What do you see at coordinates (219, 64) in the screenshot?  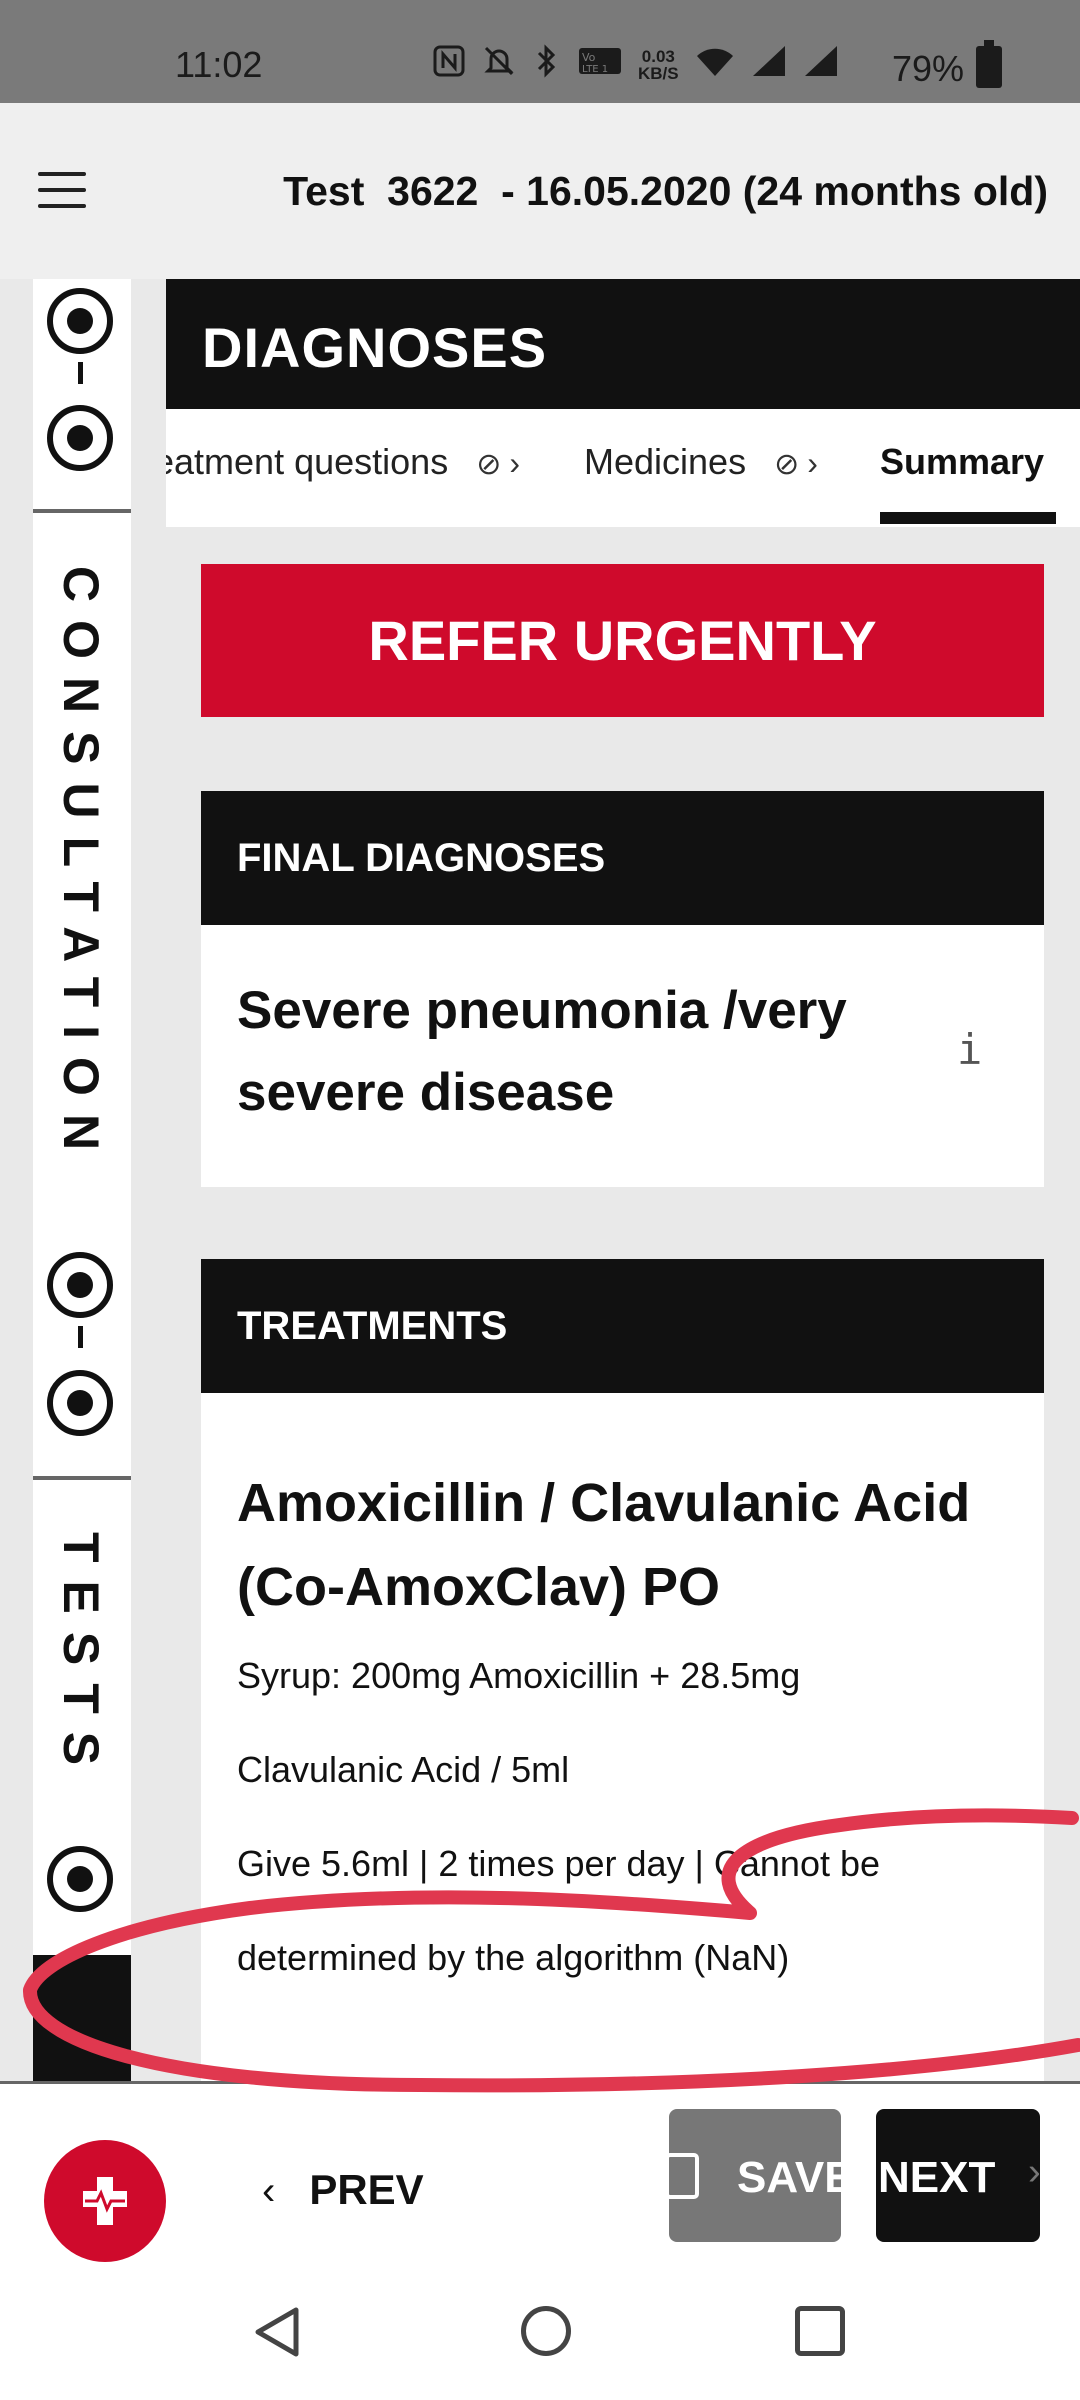 I see `status-time: 11:02` at bounding box center [219, 64].